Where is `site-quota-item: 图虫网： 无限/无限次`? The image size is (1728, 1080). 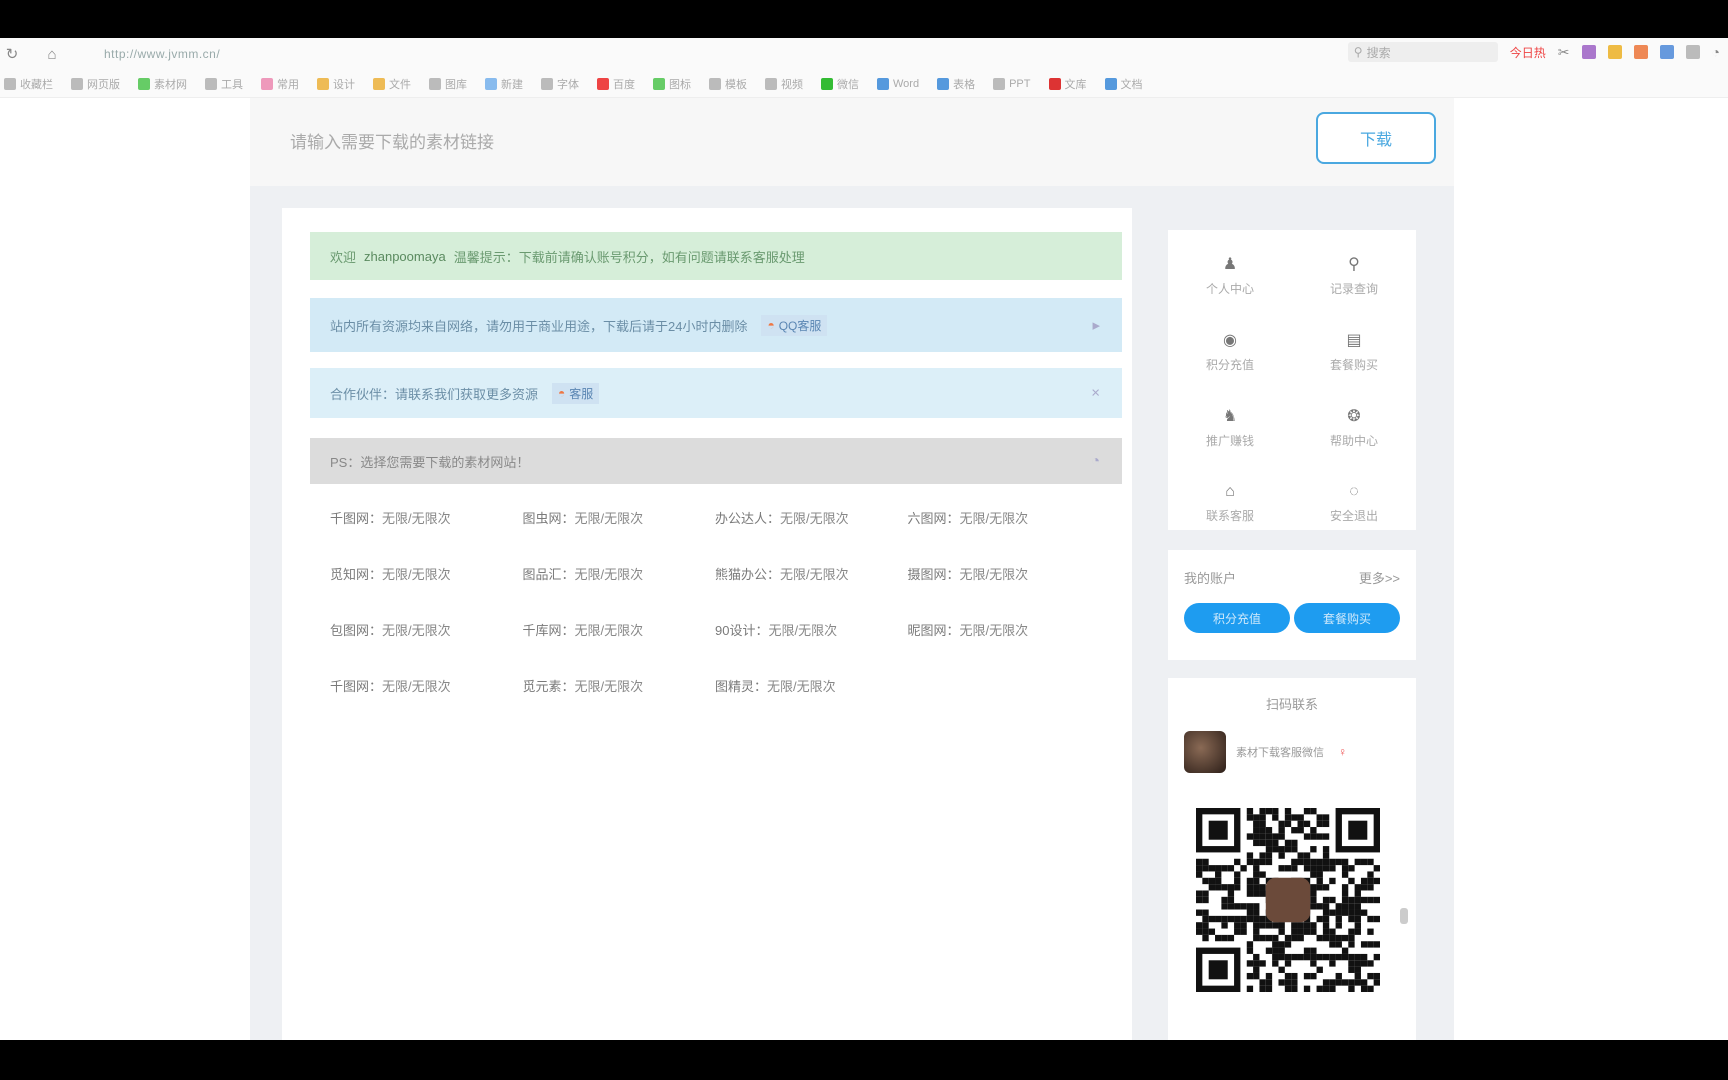 site-quota-item: 图虫网： 无限/无限次 is located at coordinates (619, 517).